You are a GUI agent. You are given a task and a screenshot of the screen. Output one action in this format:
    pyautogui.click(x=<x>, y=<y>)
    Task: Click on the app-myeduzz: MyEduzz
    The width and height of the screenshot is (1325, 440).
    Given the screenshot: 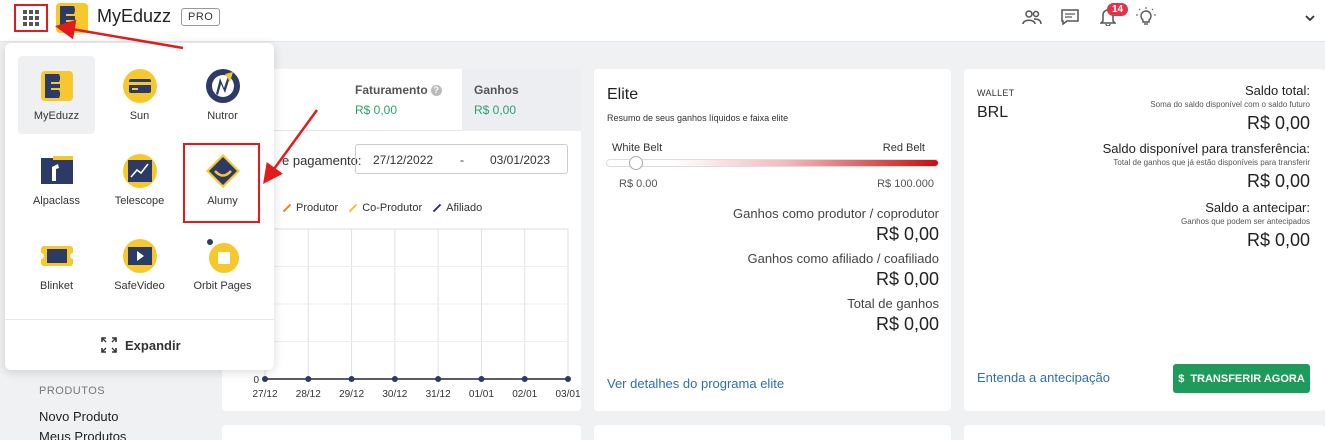 What is the action you would take?
    pyautogui.click(x=56, y=95)
    